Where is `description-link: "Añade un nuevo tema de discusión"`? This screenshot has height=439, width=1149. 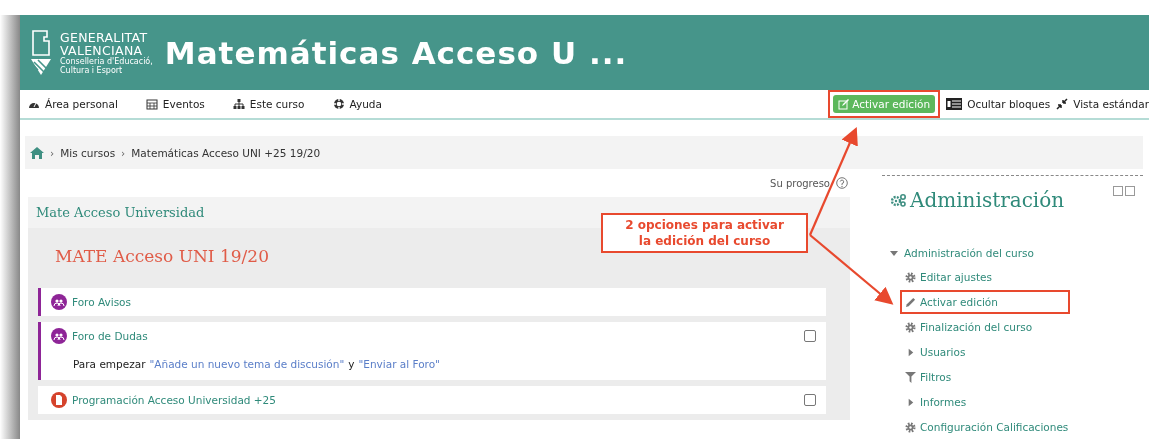 description-link: "Añade un nuevo tema de discusión" is located at coordinates (247, 364).